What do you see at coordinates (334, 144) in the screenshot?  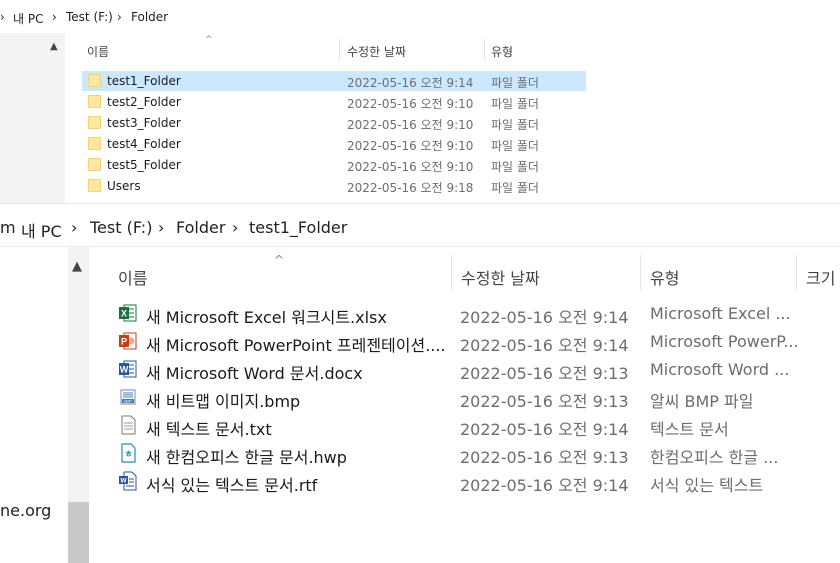 I see `list-item: test4_Folder 2022-05-16 오전 9:10 파일 폴더` at bounding box center [334, 144].